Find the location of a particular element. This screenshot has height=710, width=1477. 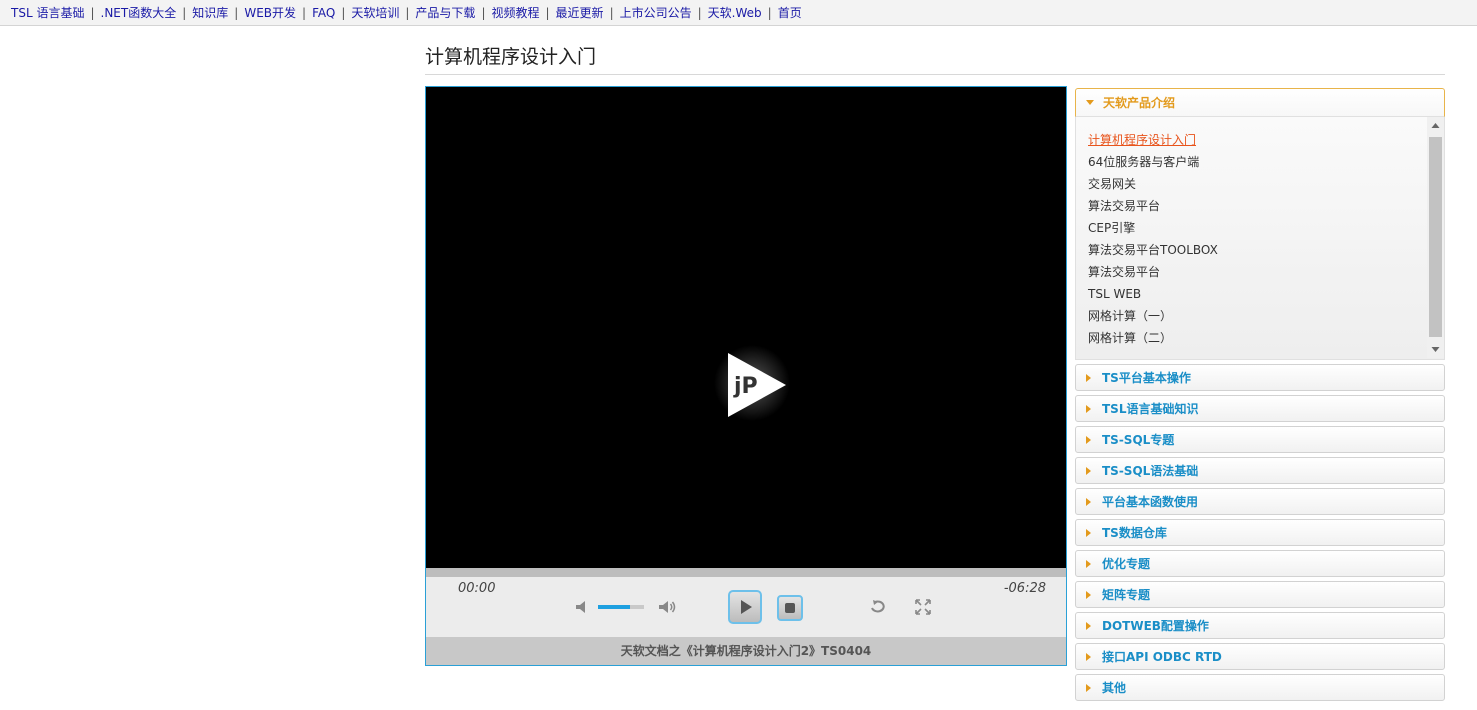

panel-label: TS数据仓库 is located at coordinates (1134, 533).